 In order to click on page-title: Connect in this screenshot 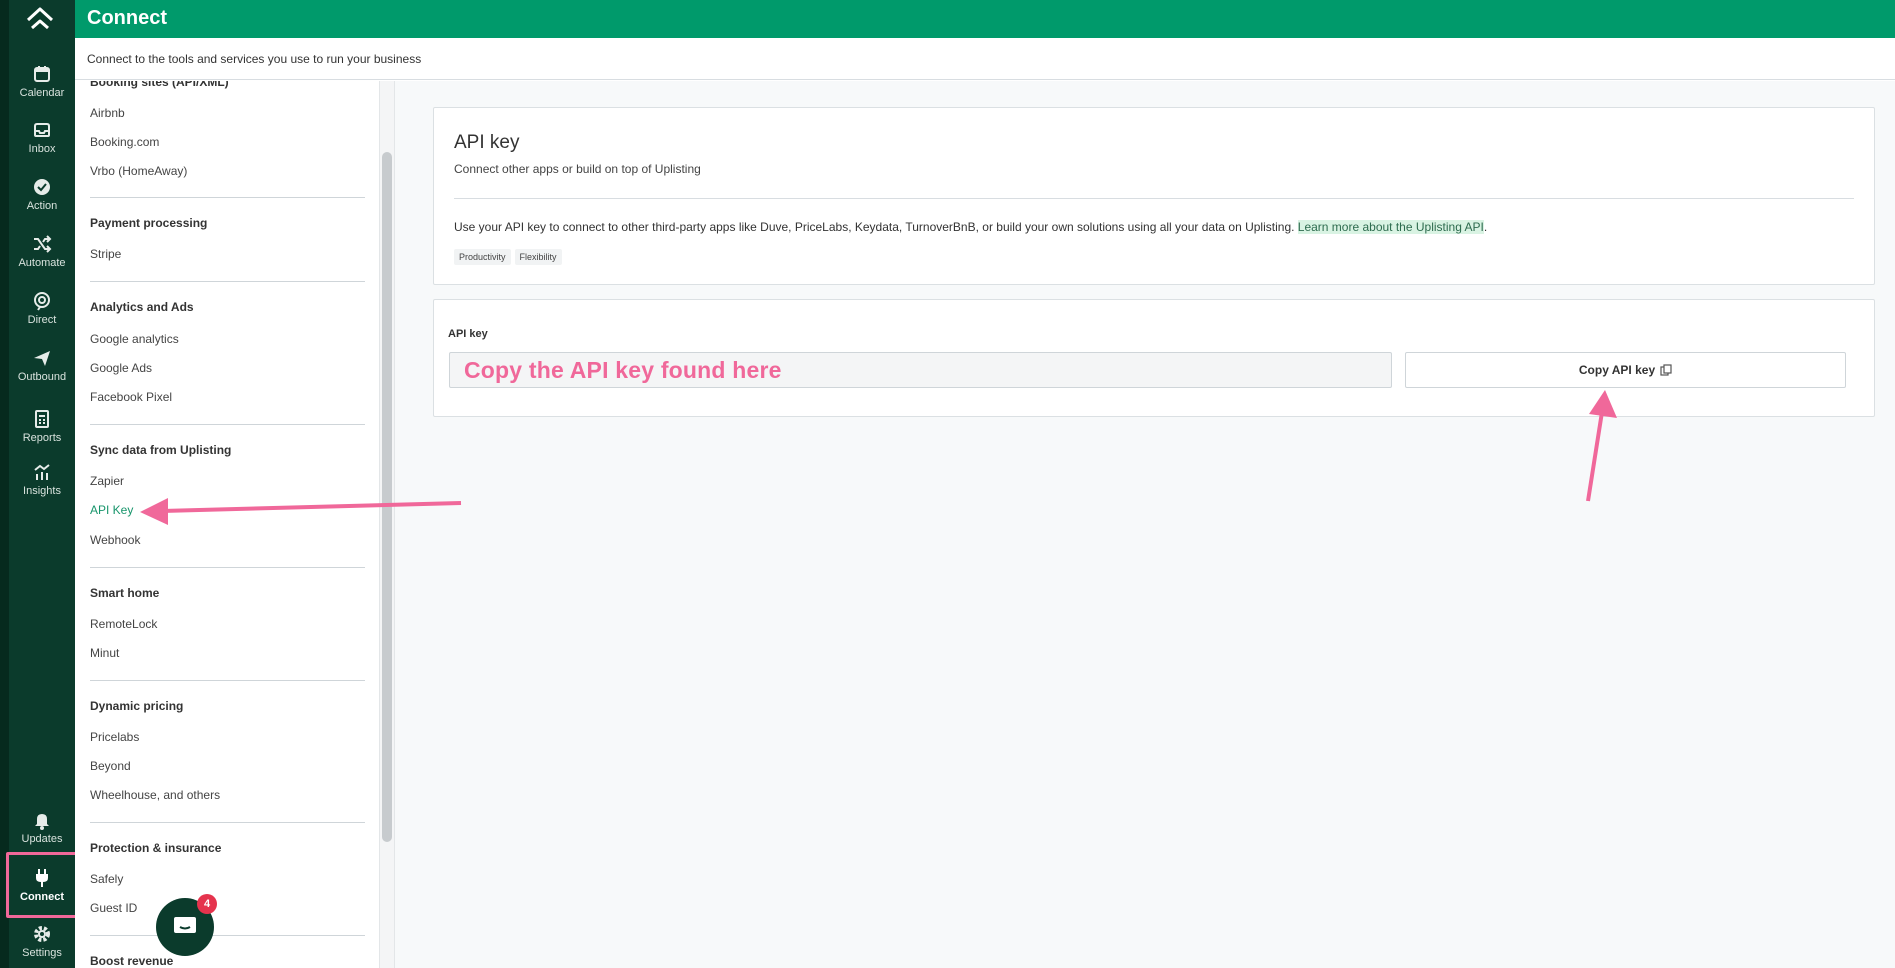, I will do `click(127, 18)`.